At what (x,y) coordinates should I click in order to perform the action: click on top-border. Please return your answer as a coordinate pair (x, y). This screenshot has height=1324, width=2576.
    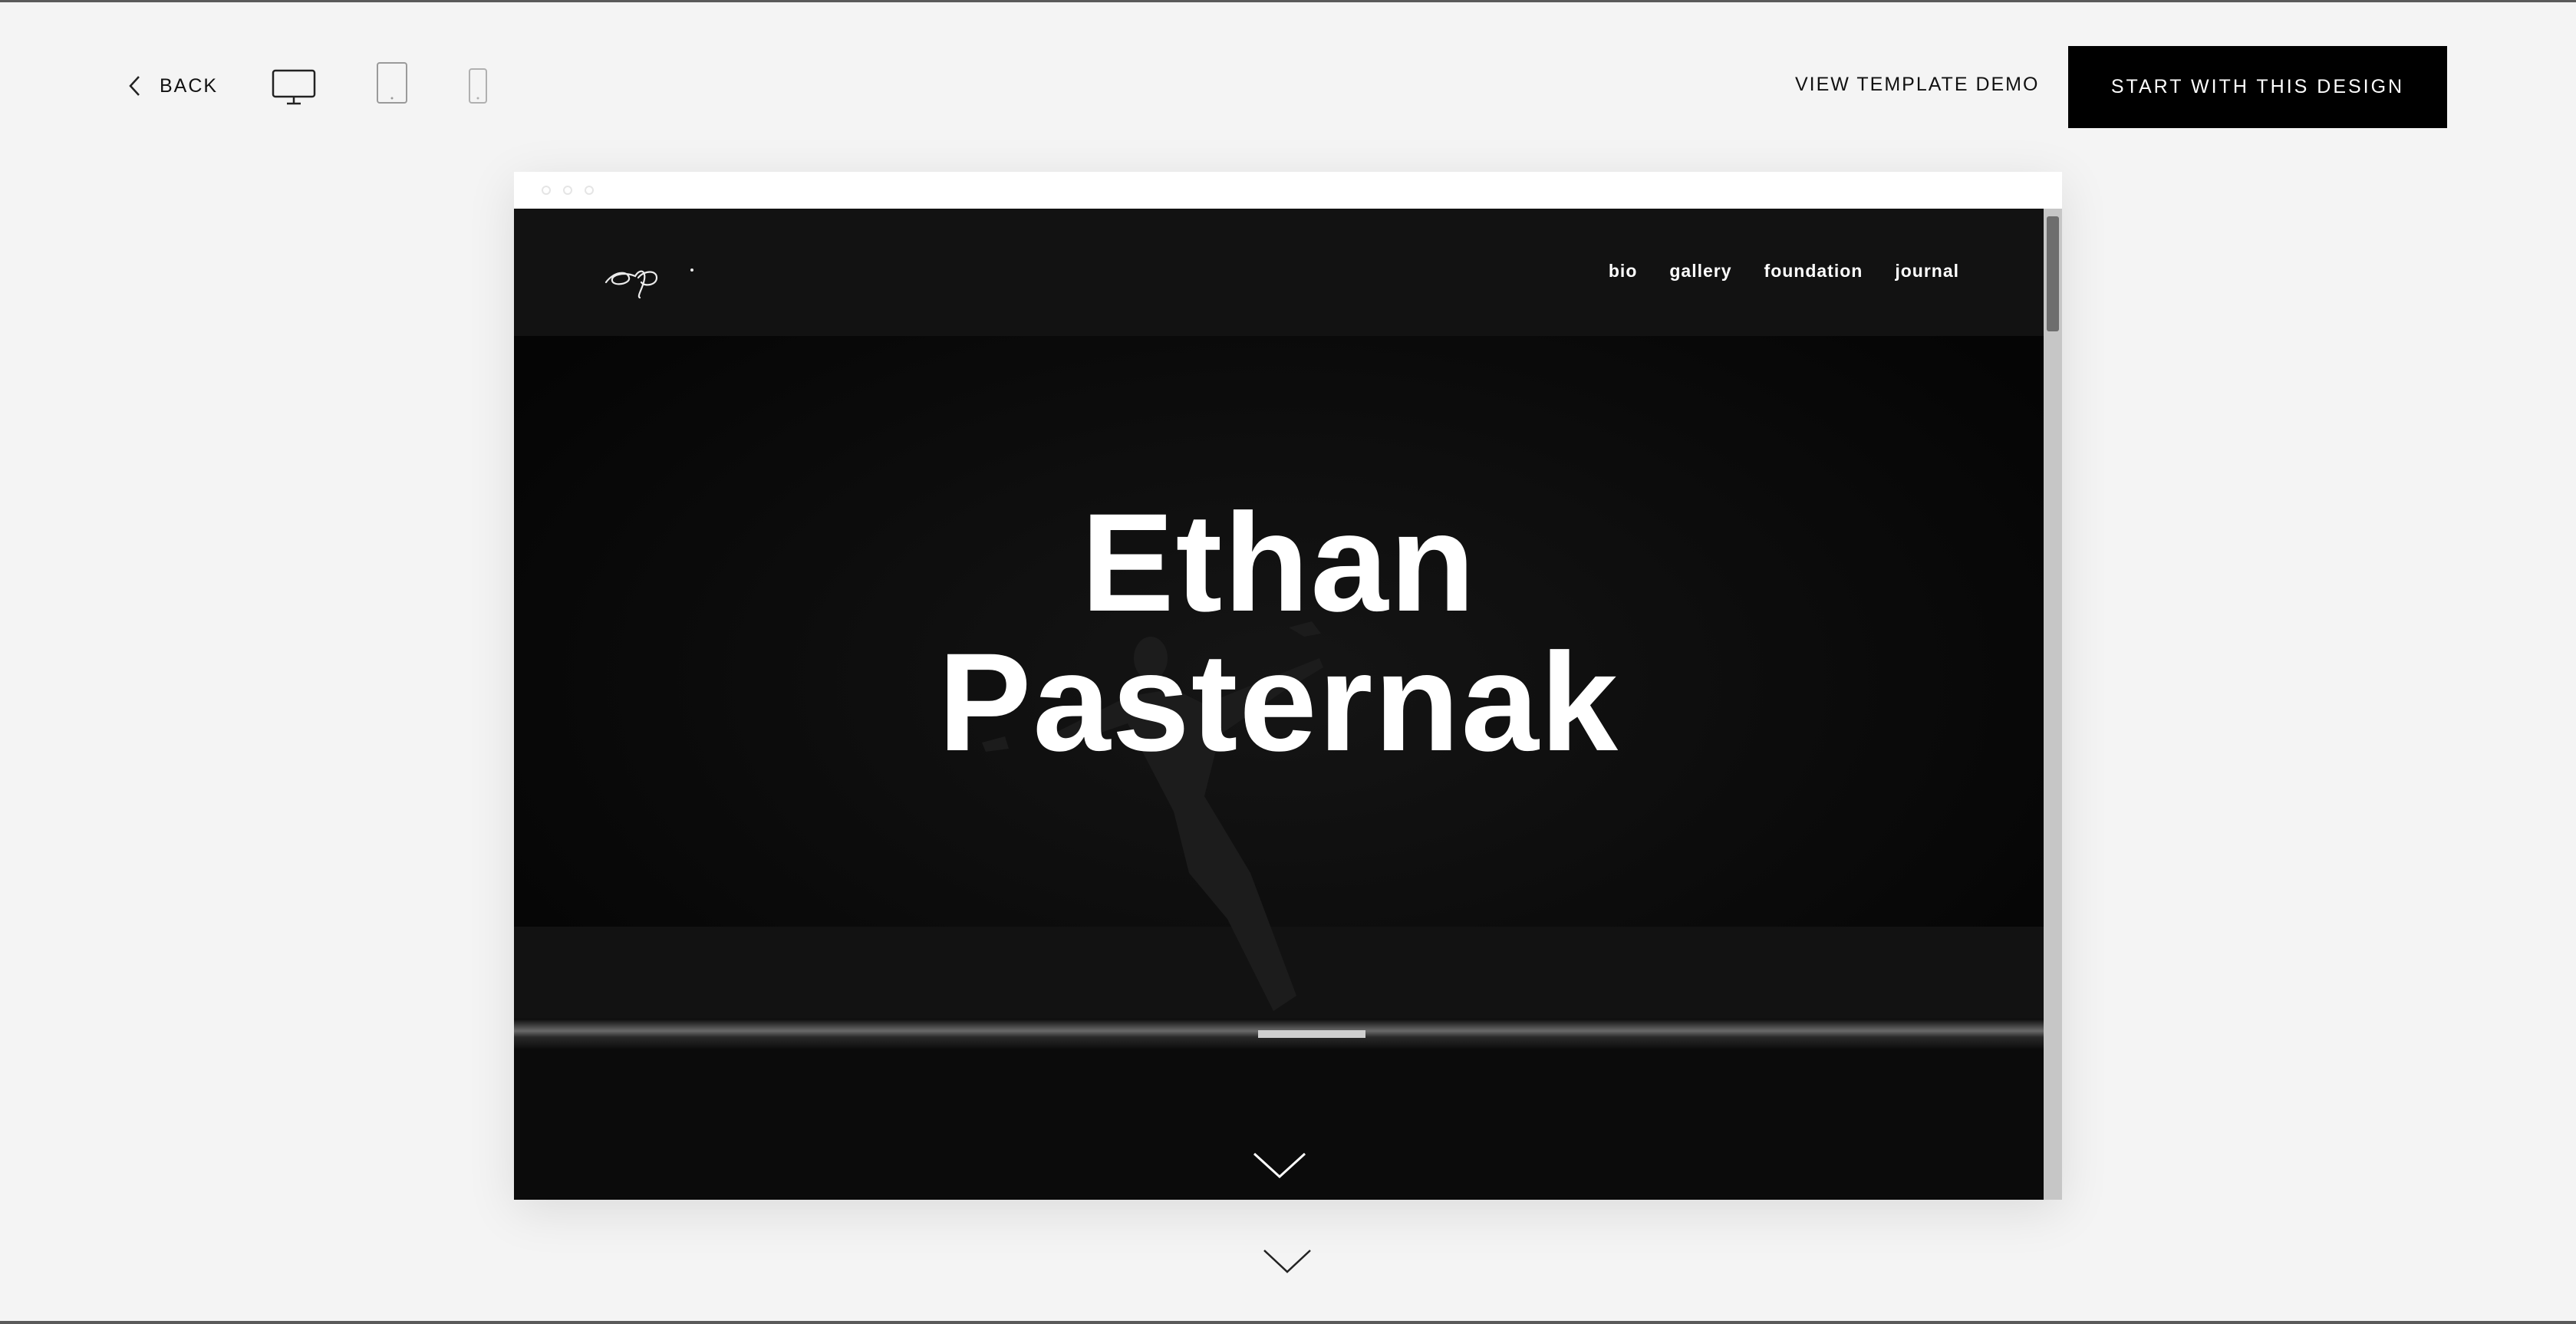
    Looking at the image, I should click on (1288, 1).